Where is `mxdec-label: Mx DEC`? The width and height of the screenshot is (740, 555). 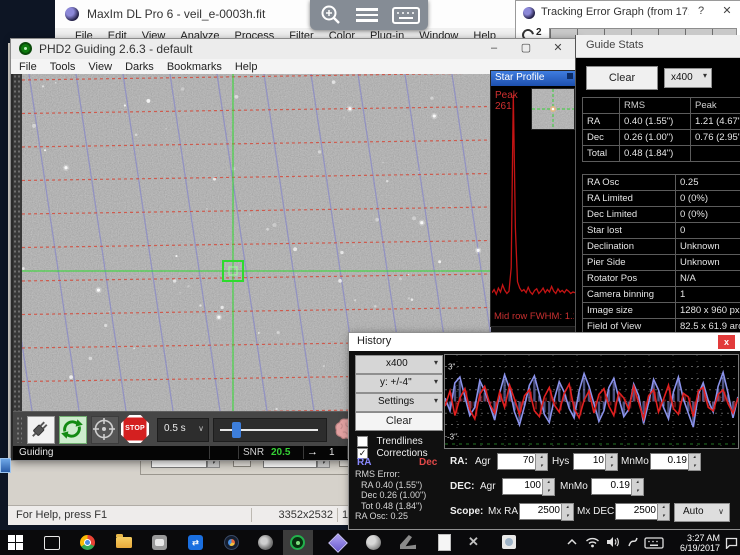 mxdec-label: Mx DEC is located at coordinates (596, 511).